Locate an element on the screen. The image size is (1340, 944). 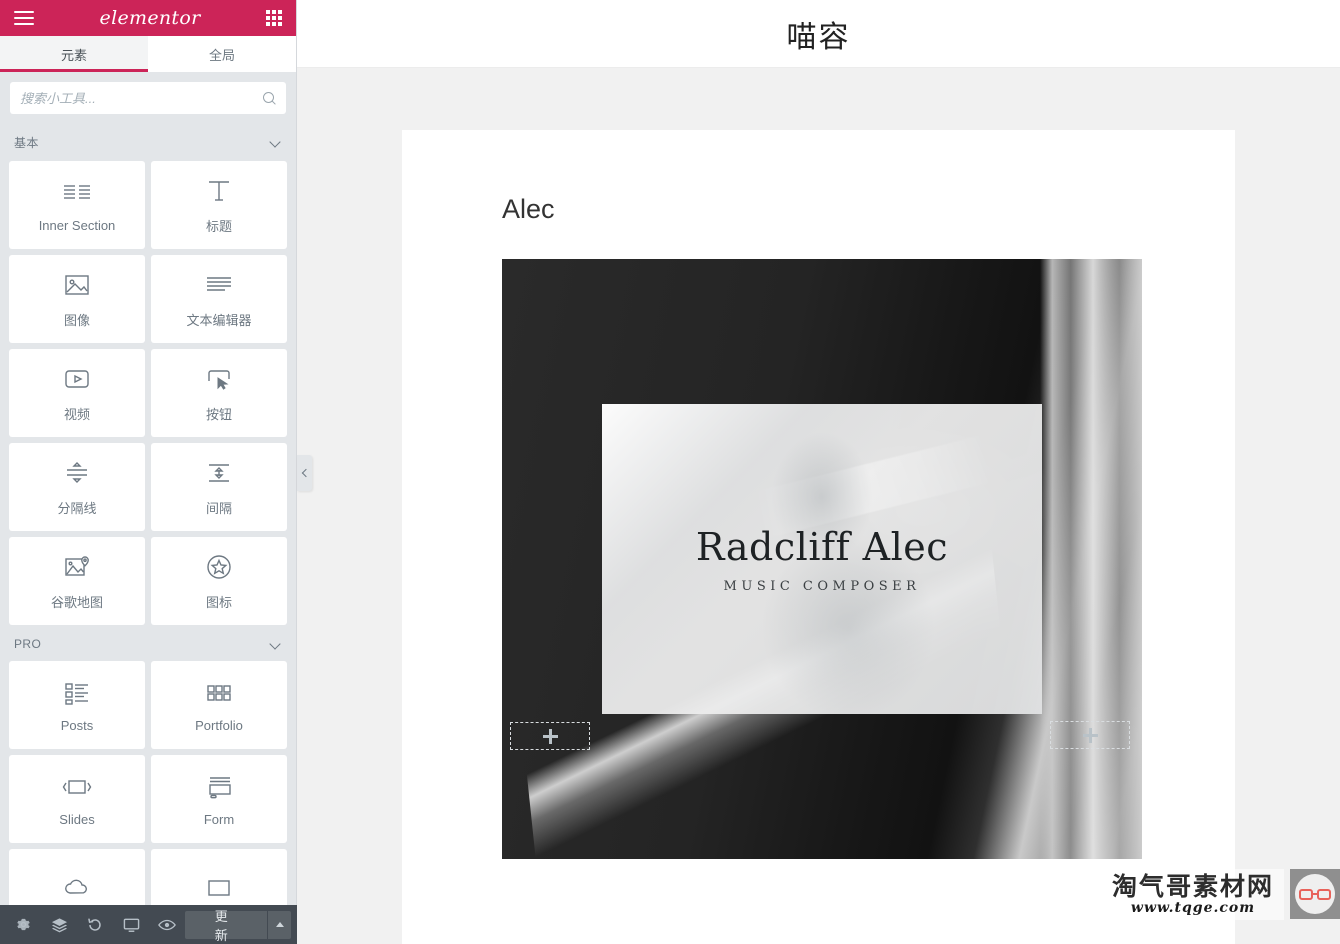
gear-icon is located at coordinates (24, 924).